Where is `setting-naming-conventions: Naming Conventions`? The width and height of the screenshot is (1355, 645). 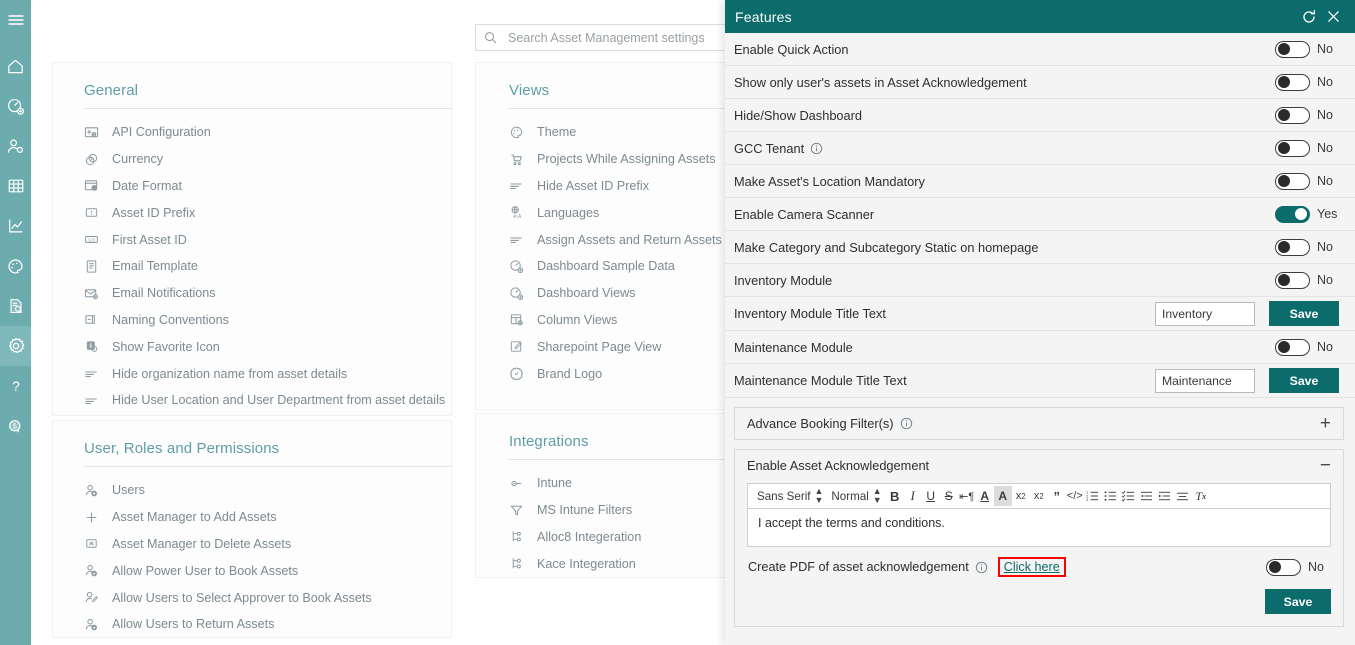
setting-naming-conventions: Naming Conventions is located at coordinates (267, 320).